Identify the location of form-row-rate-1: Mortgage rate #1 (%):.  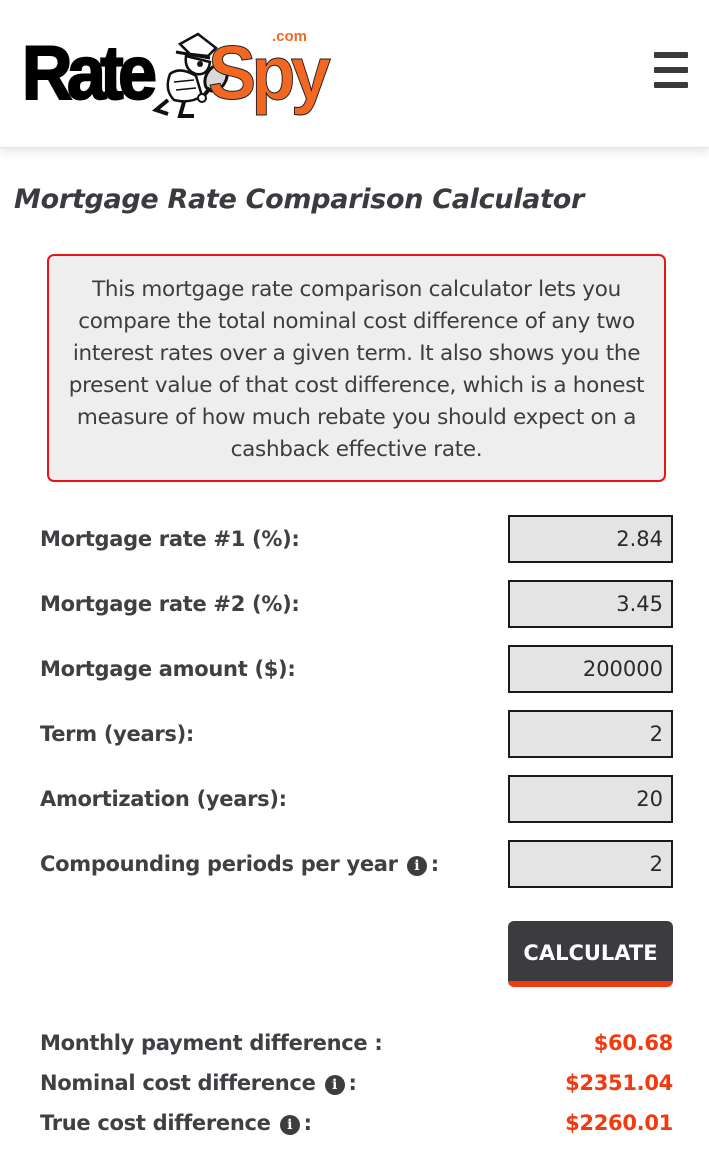
(356, 539).